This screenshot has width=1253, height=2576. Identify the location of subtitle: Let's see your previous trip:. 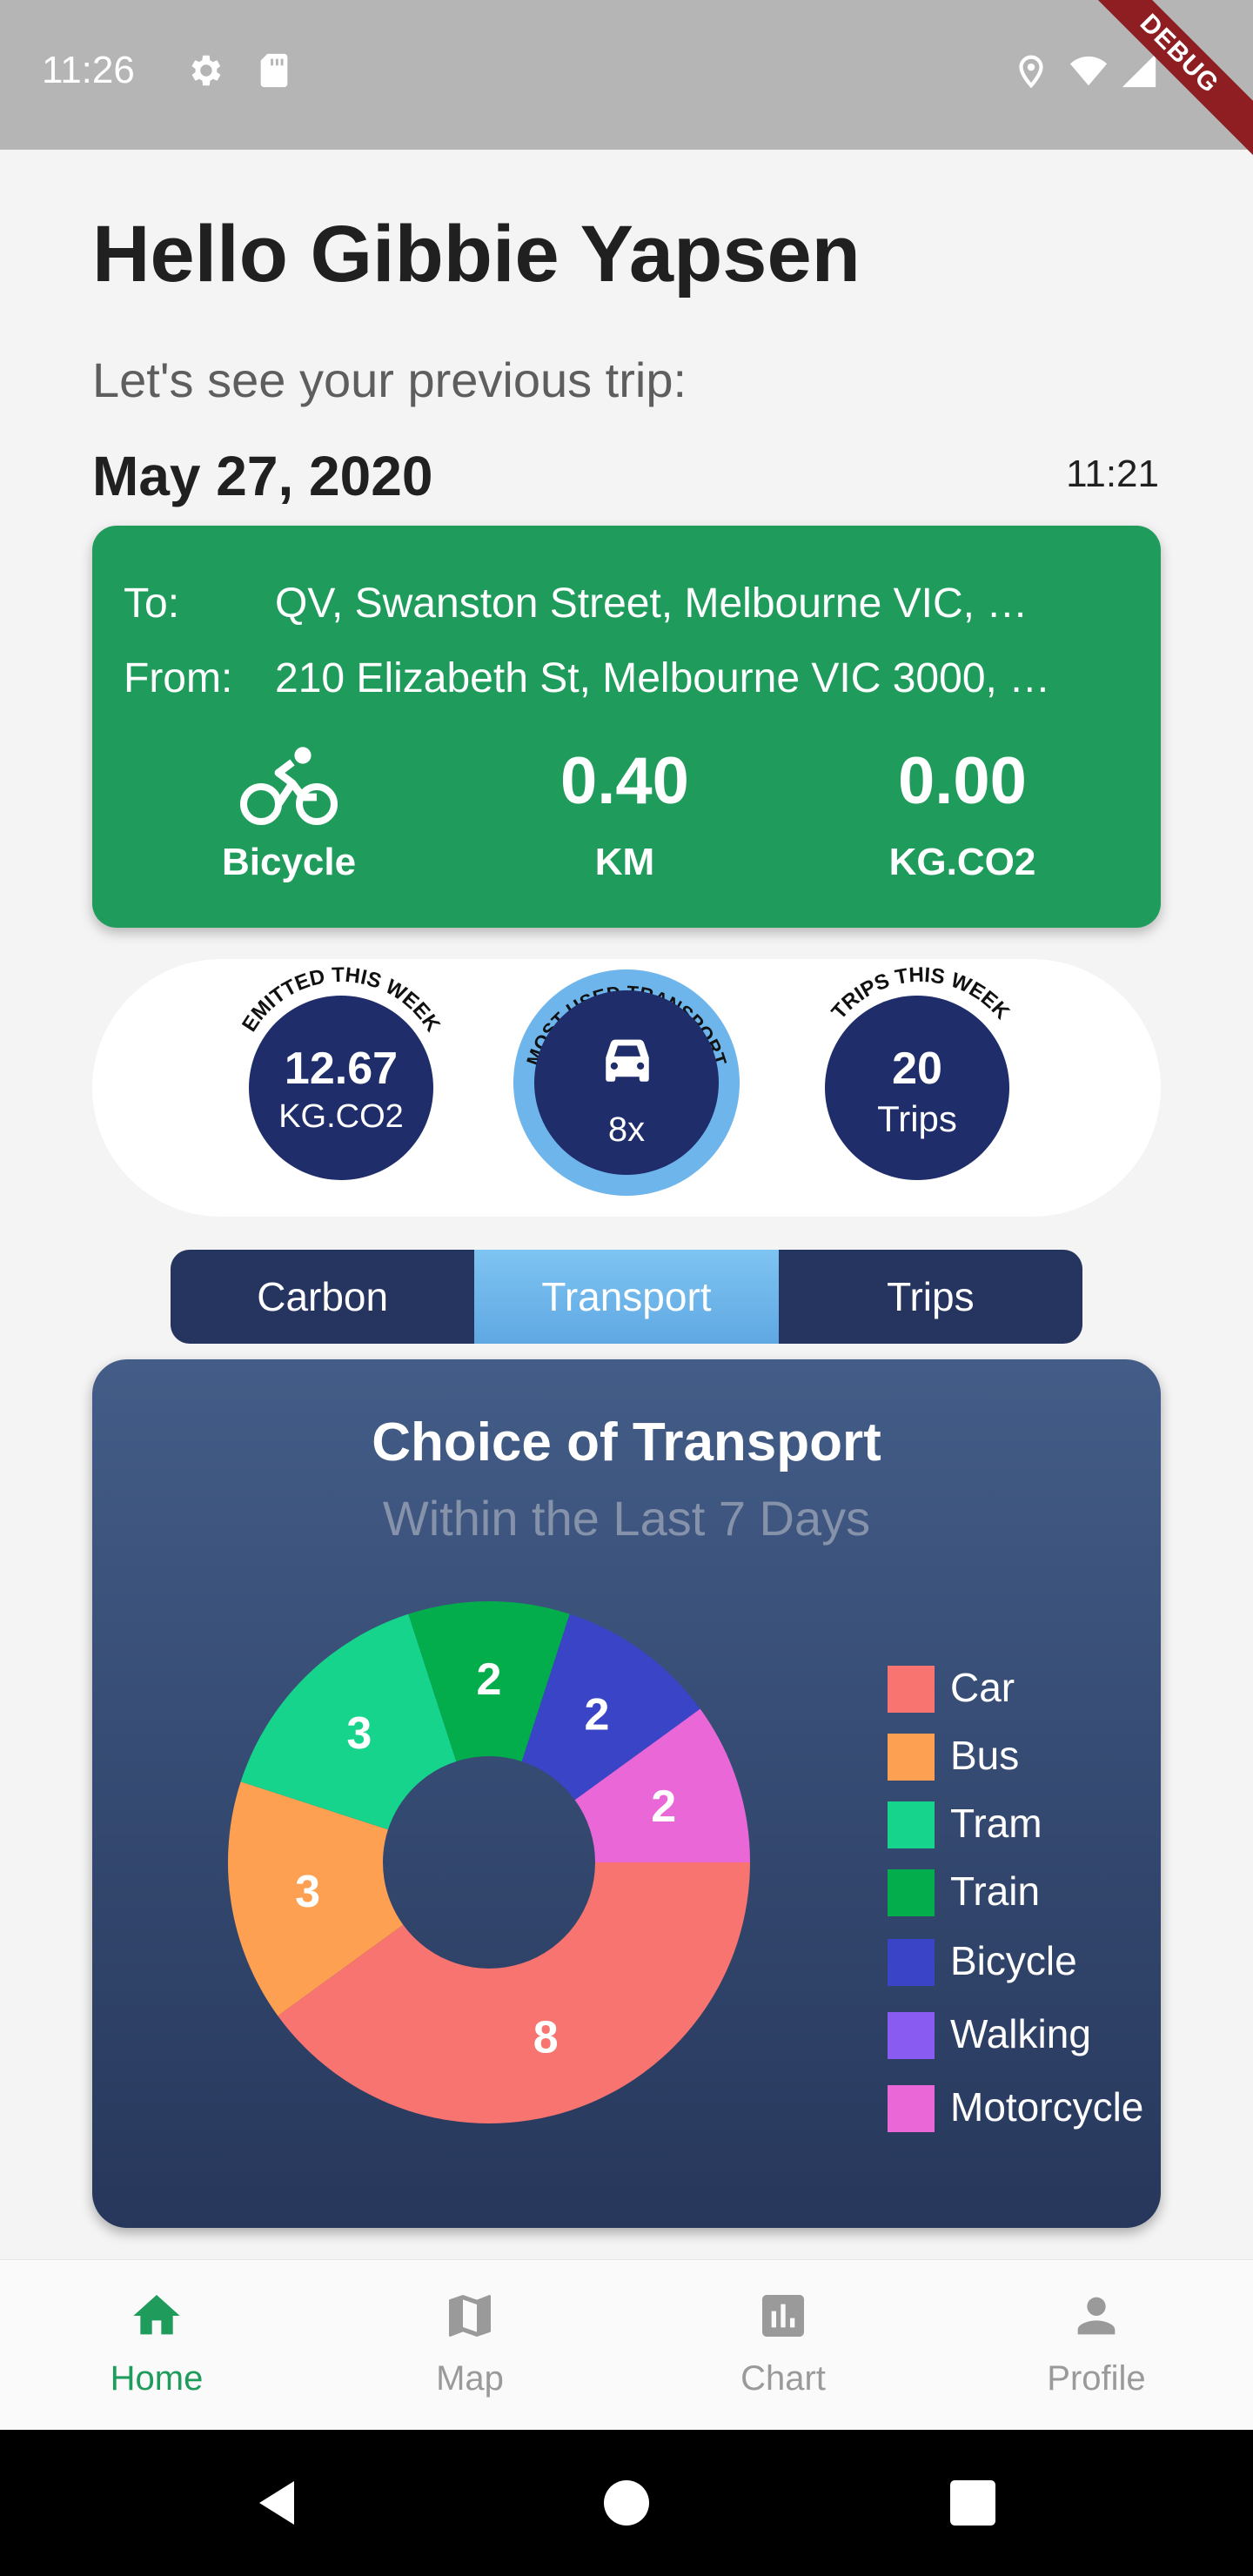
(390, 380).